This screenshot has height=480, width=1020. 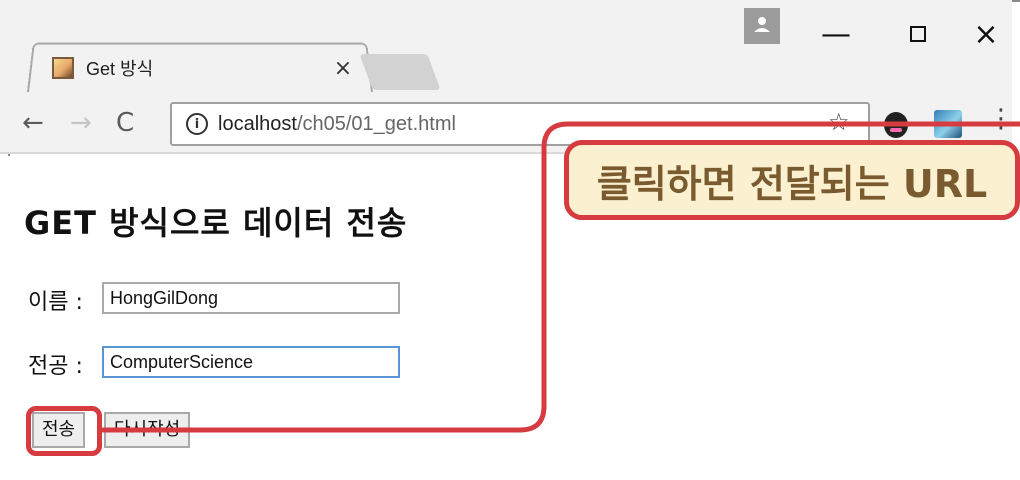 What do you see at coordinates (792, 183) in the screenshot?
I see `callout-text: 클릭하면 전달되는 URL` at bounding box center [792, 183].